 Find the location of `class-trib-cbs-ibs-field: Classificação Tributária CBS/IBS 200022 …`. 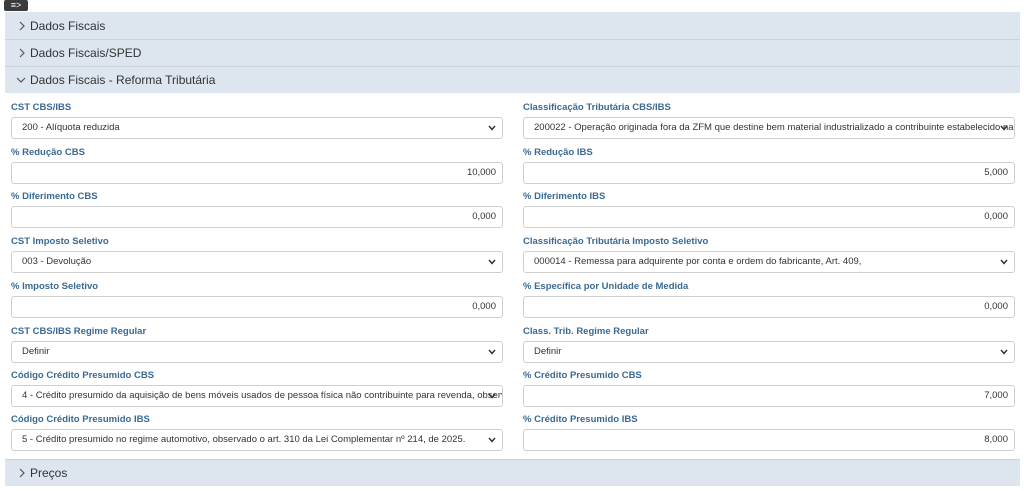

class-trib-cbs-ibs-field: Classificação Tributária CBS/IBS 200022 … is located at coordinates (769, 120).